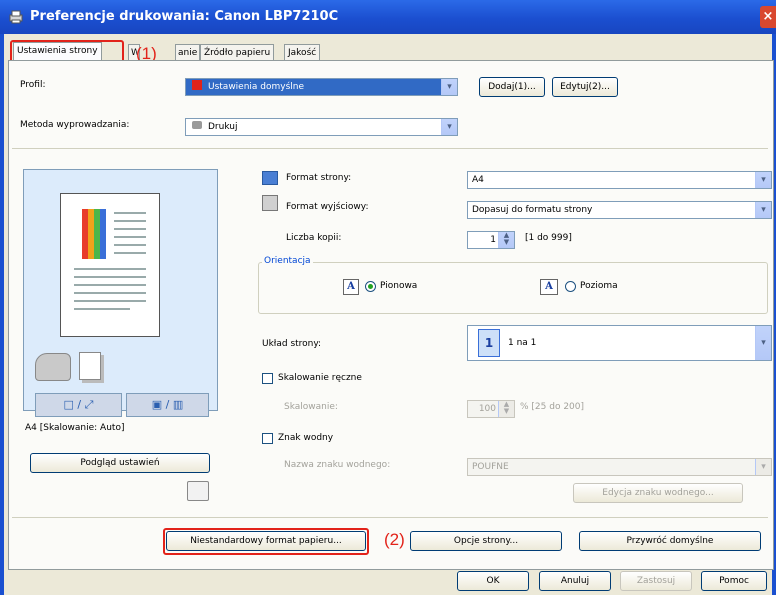  What do you see at coordinates (489, 342) in the screenshot?
I see `layout-icon: 1` at bounding box center [489, 342].